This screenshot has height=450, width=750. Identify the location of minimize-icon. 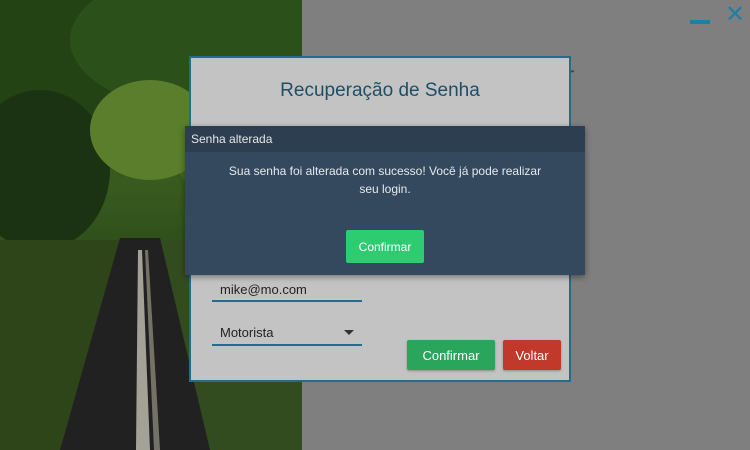
(701, 17).